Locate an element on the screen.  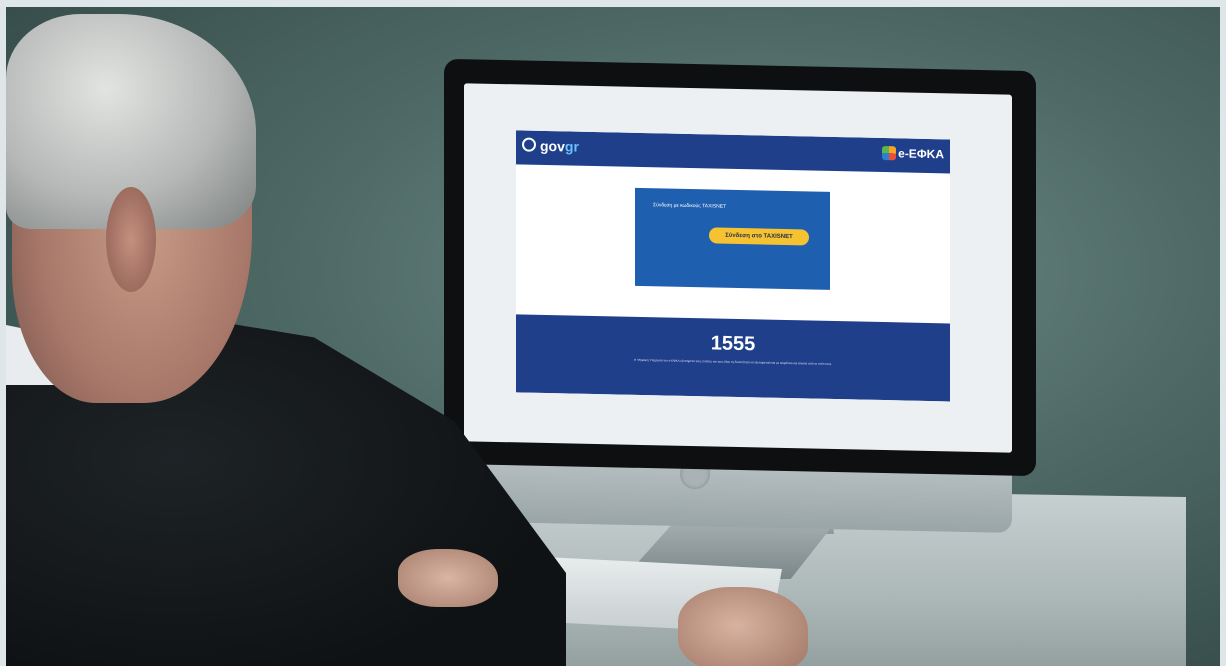
person-ear is located at coordinates (131, 239).